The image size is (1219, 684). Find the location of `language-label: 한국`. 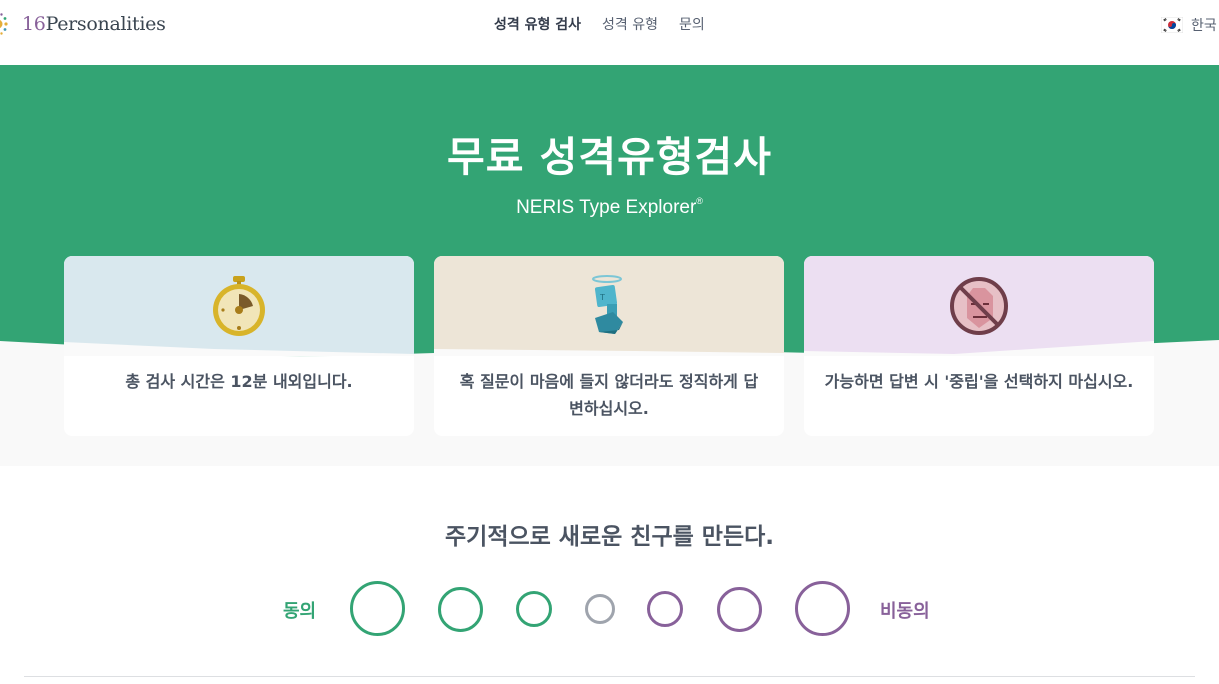

language-label: 한국 is located at coordinates (1204, 26).